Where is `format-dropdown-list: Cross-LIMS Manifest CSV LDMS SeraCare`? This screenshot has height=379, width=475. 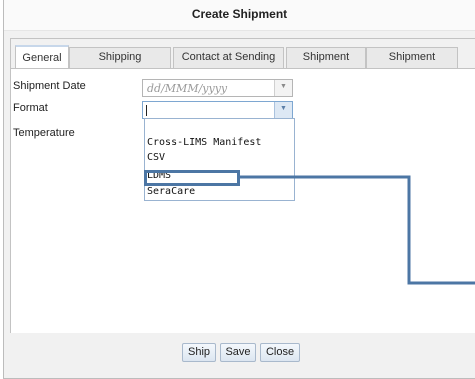
format-dropdown-list: Cross-LIMS Manifest CSV LDMS SeraCare is located at coordinates (219, 159).